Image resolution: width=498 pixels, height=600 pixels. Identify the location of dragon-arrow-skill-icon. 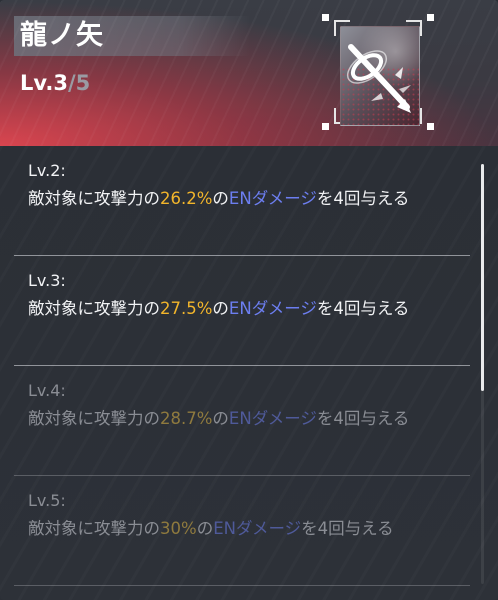
(380, 76).